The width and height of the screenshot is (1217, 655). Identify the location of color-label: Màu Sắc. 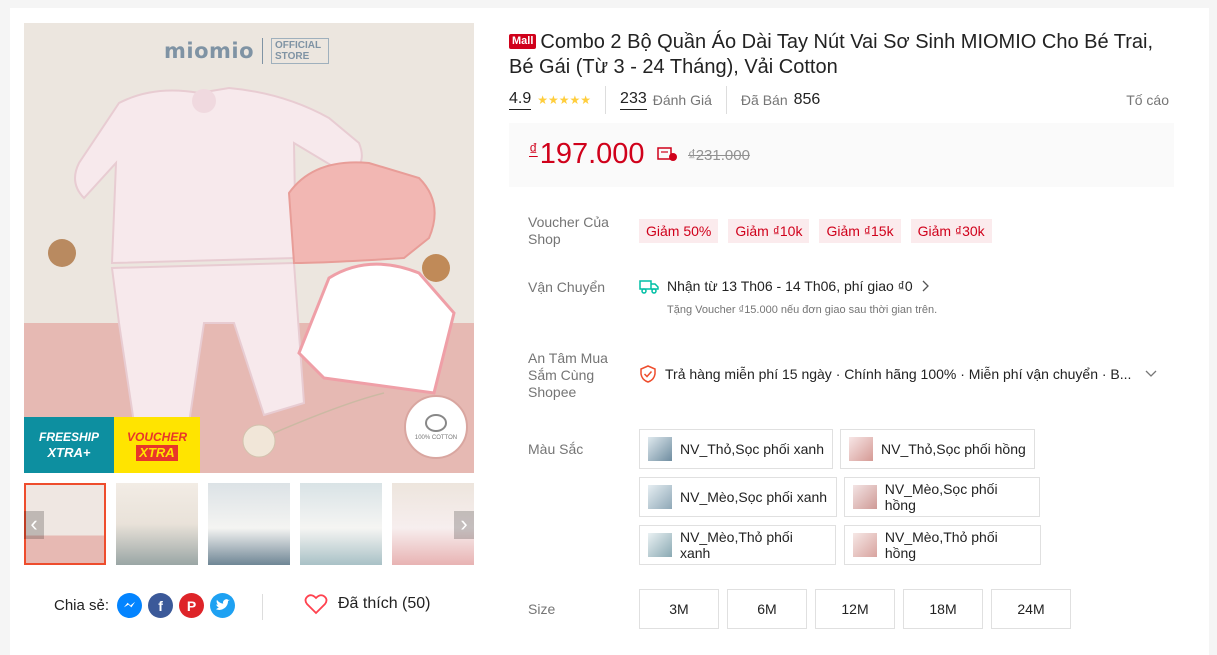
(556, 449).